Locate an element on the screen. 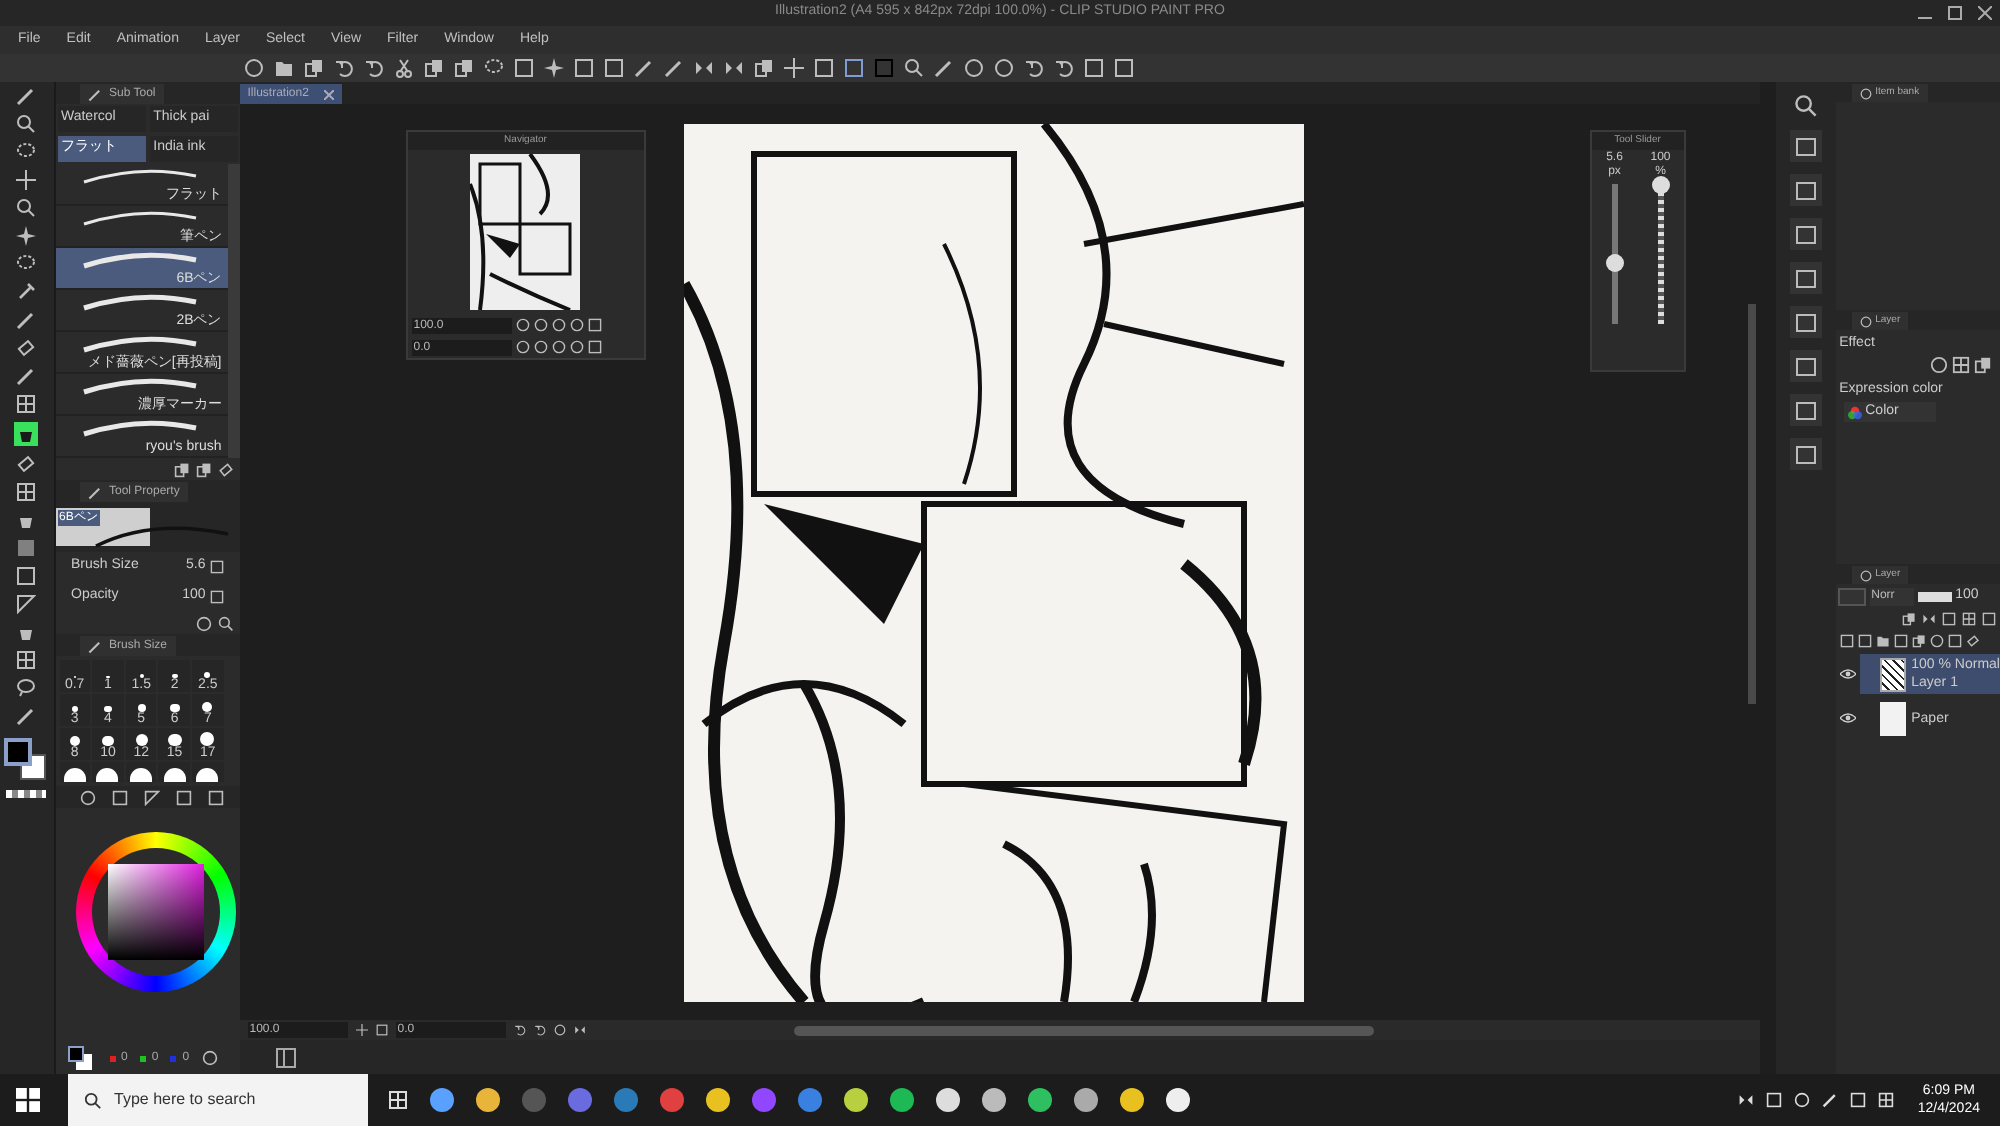 The image size is (2000, 1126). layer-color-button is located at coordinates (1851, 596).